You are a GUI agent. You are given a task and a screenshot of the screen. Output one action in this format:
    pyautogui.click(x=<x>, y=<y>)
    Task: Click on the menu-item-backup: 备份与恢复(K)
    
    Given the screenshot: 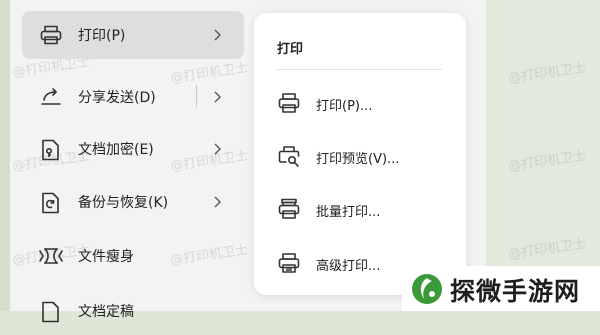 What is the action you would take?
    pyautogui.click(x=133, y=202)
    